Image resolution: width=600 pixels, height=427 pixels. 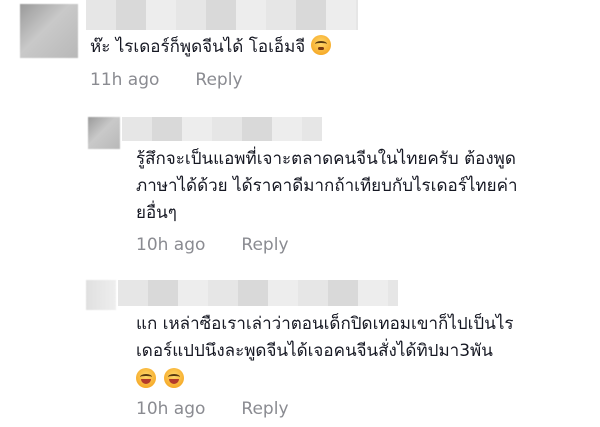 I want to click on comment-emojis, so click(x=325, y=380).